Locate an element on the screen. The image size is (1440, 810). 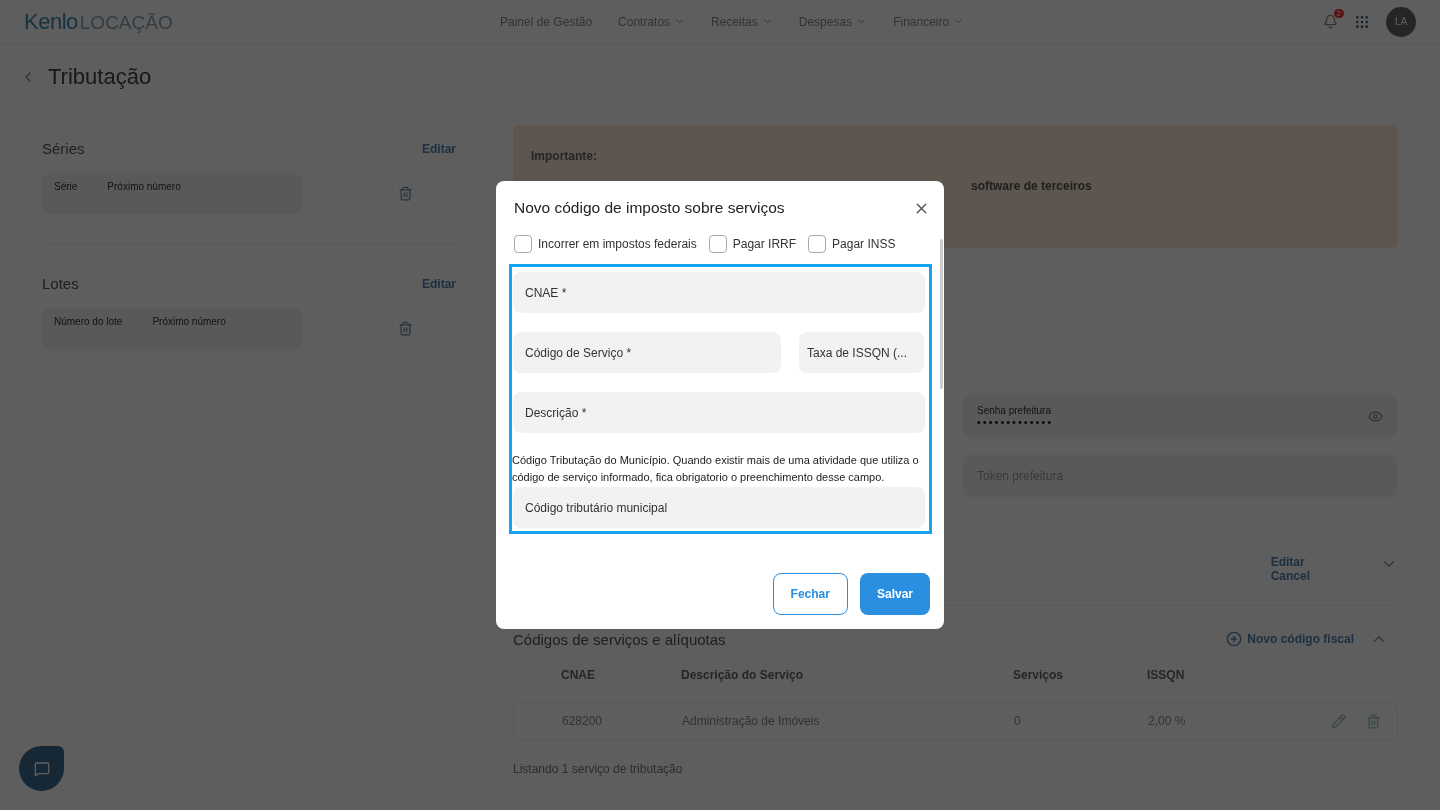
column-header: ISSQN is located at coordinates (1166, 675).